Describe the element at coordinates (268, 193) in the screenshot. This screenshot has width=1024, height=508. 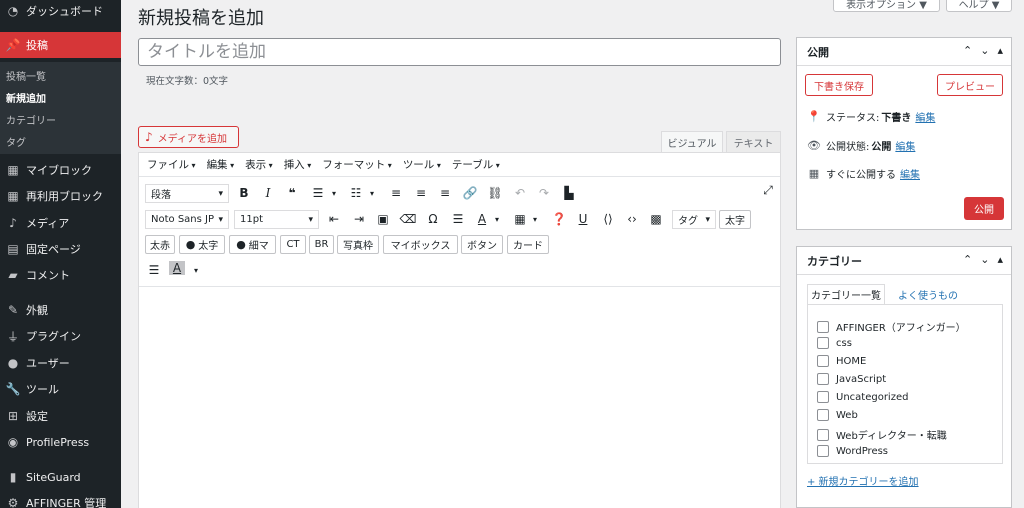
I see `italic-icon: I` at that location.